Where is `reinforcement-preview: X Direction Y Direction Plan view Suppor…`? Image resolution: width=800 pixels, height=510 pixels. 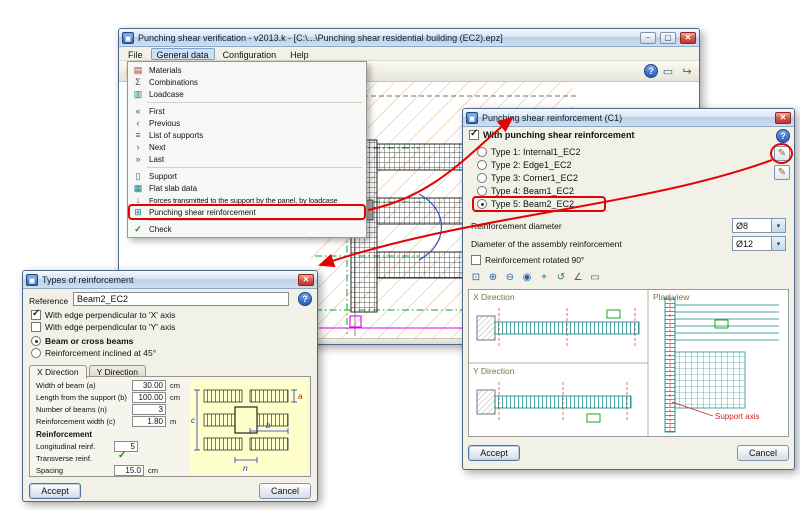 reinforcement-preview: X Direction Y Direction Plan view Suppor… is located at coordinates (628, 363).